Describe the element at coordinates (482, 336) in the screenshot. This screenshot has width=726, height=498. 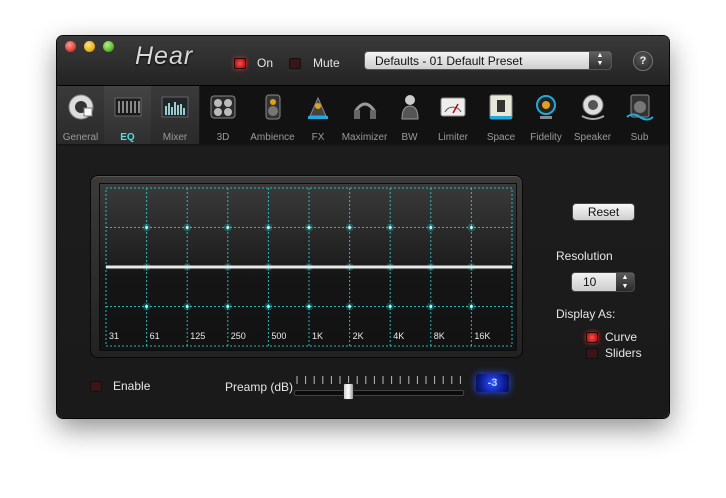
I see `eq-band-label: 16K` at that location.